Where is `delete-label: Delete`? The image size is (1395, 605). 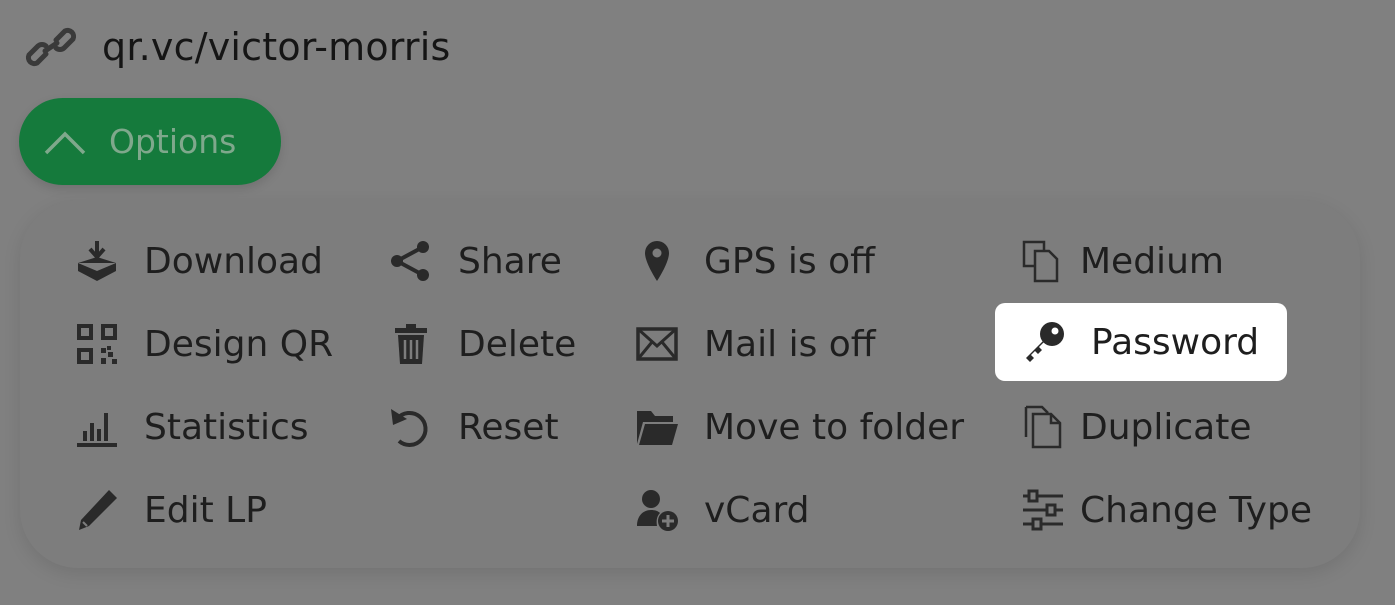
delete-label: Delete is located at coordinates (517, 344).